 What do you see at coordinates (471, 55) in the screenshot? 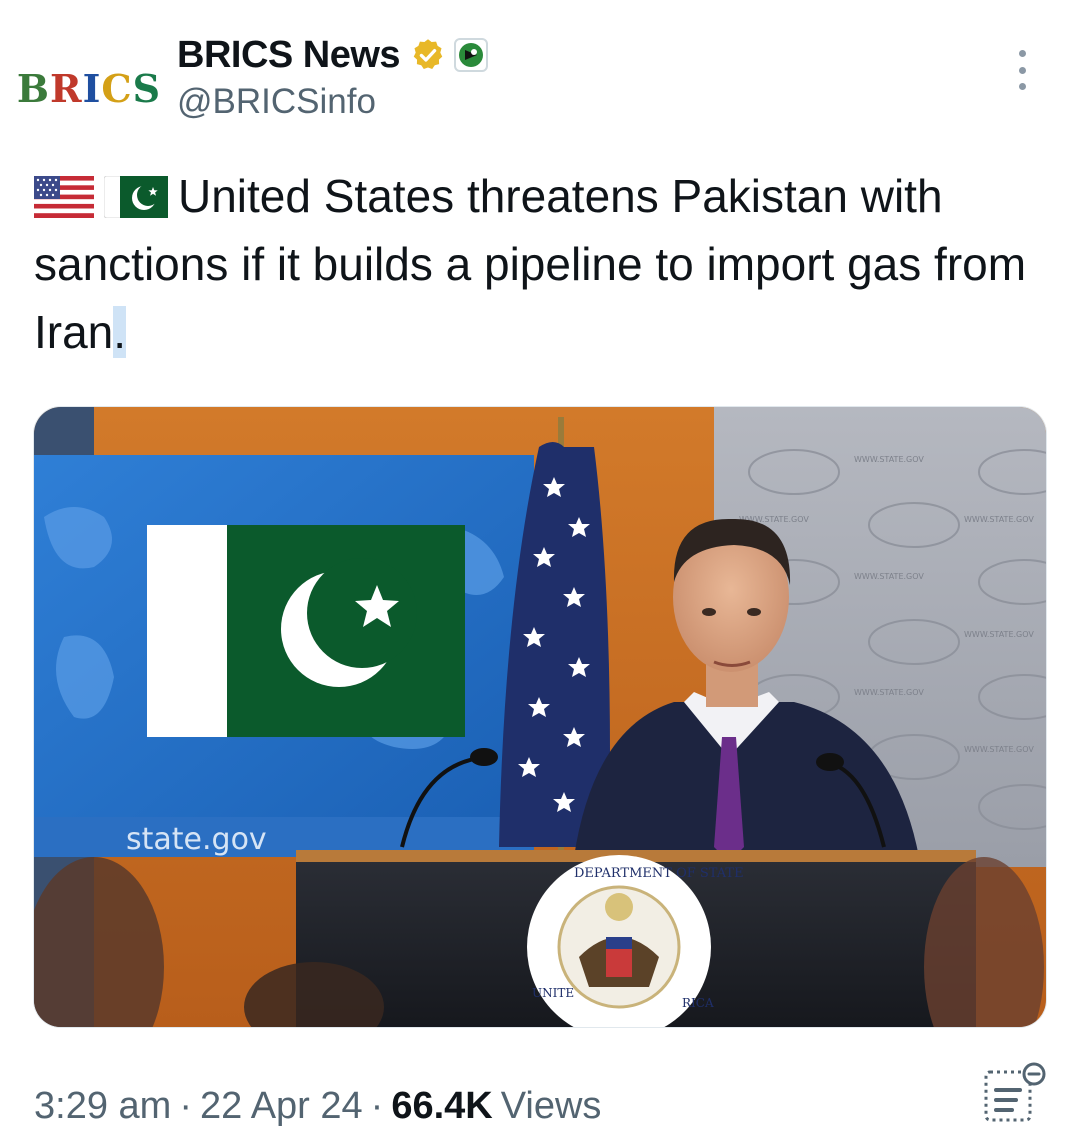
I see `affiliate-badge-icon` at bounding box center [471, 55].